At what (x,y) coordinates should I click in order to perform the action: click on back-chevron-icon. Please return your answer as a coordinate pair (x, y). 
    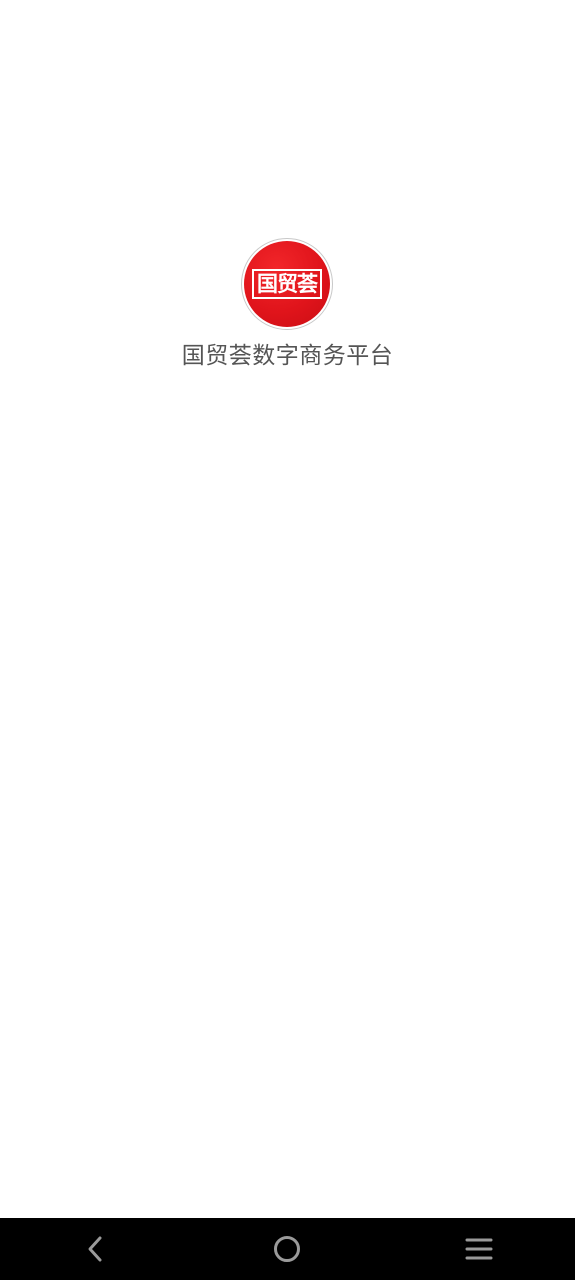
    Looking at the image, I should click on (95, 1249).